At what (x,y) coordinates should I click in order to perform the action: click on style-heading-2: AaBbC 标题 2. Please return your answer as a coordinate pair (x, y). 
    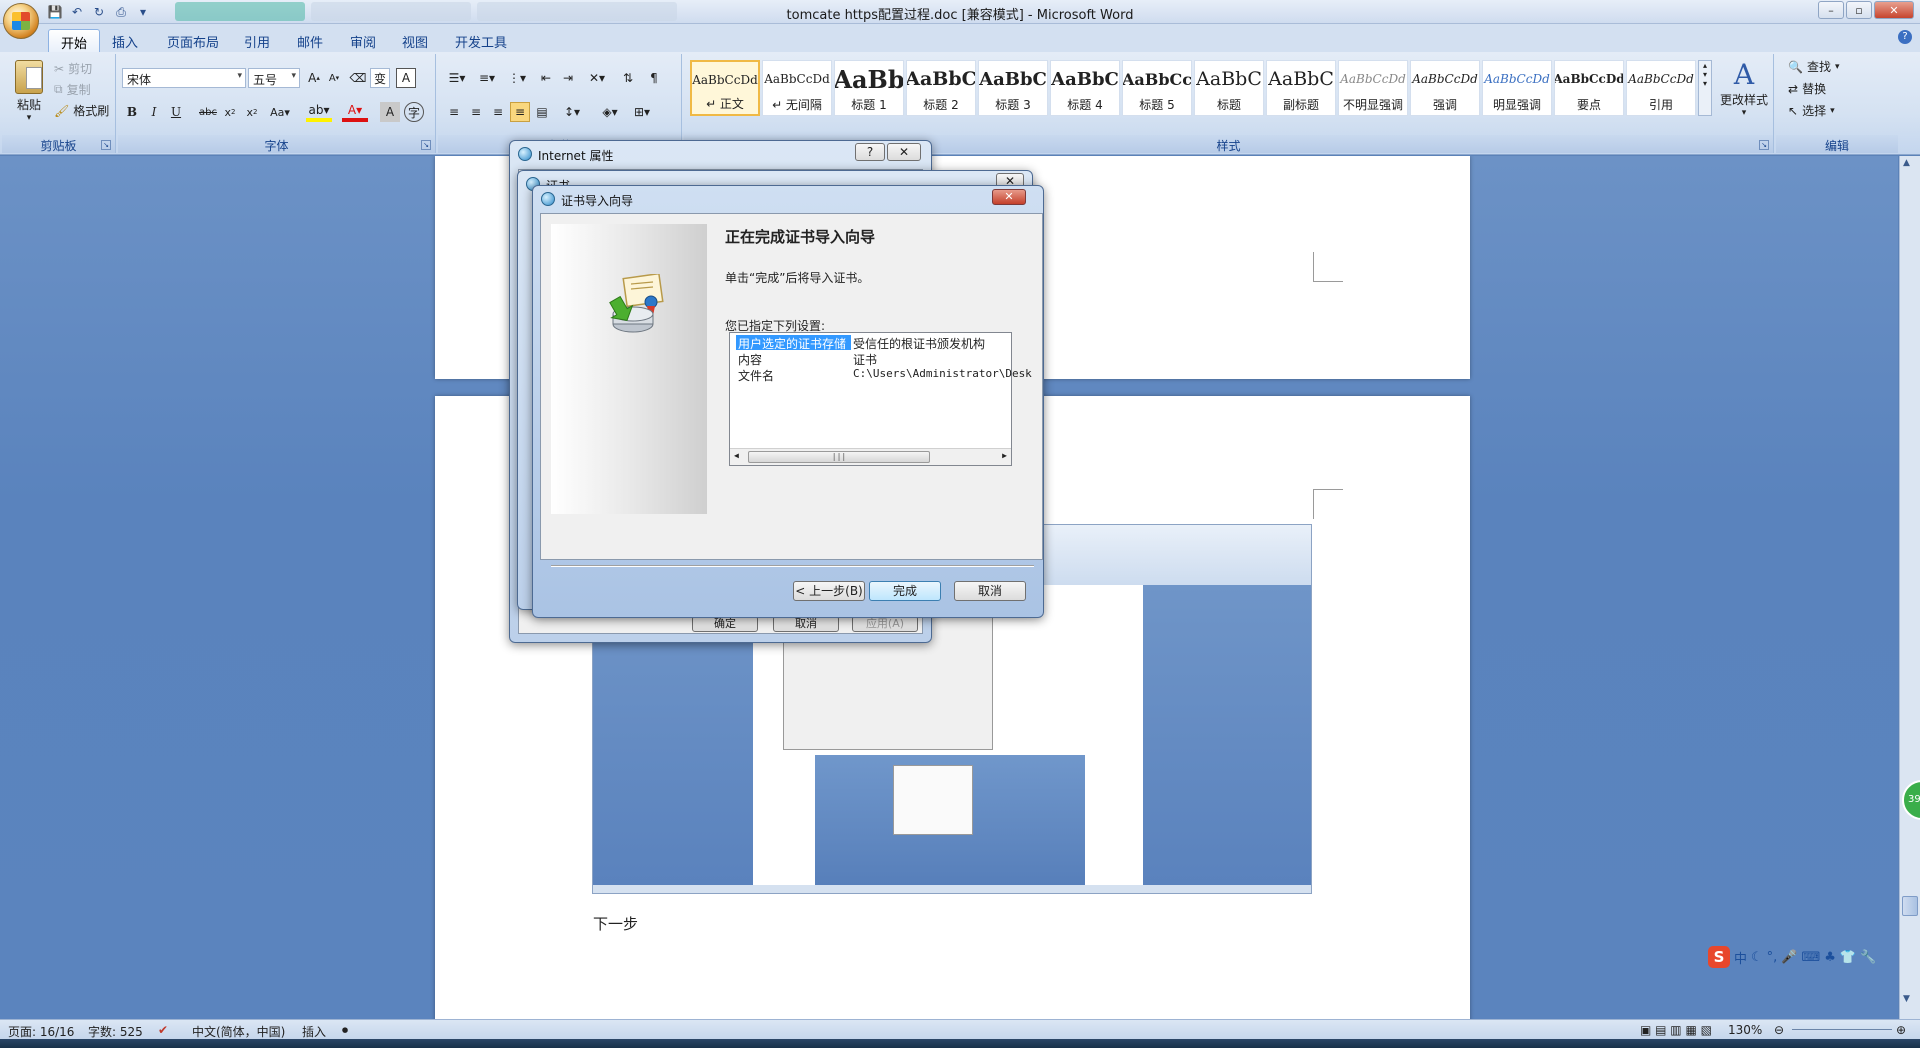
    Looking at the image, I should click on (941, 88).